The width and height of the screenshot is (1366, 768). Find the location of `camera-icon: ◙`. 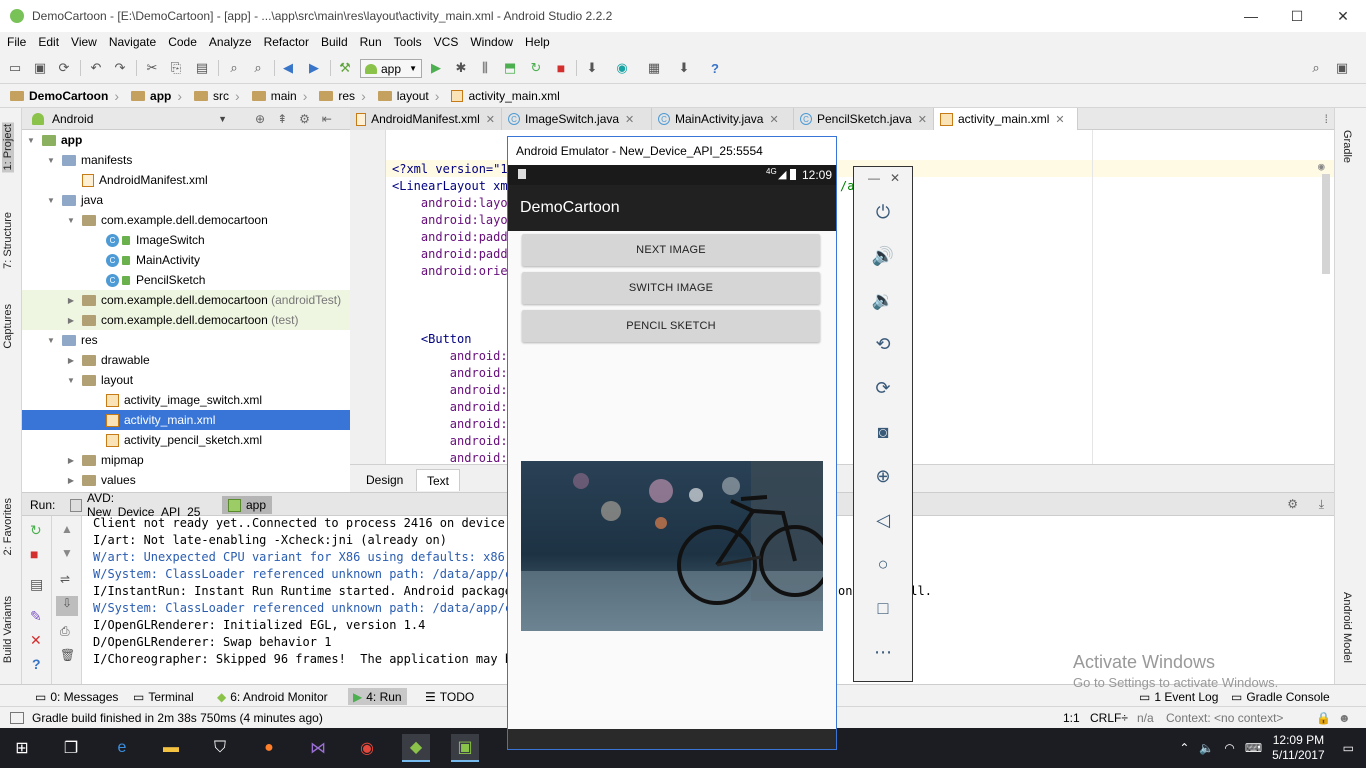

camera-icon: ◙ is located at coordinates (883, 432).